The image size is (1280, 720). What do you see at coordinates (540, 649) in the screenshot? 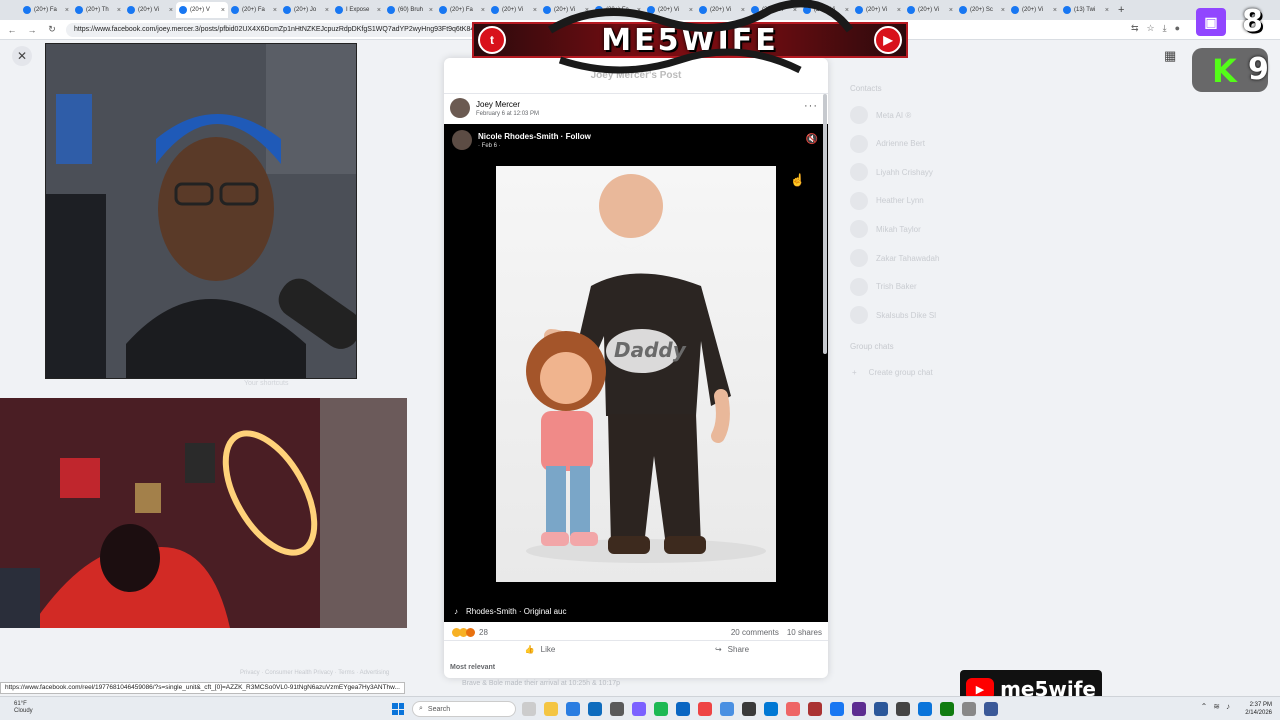
I see `like-button: 👍 Like` at bounding box center [540, 649].